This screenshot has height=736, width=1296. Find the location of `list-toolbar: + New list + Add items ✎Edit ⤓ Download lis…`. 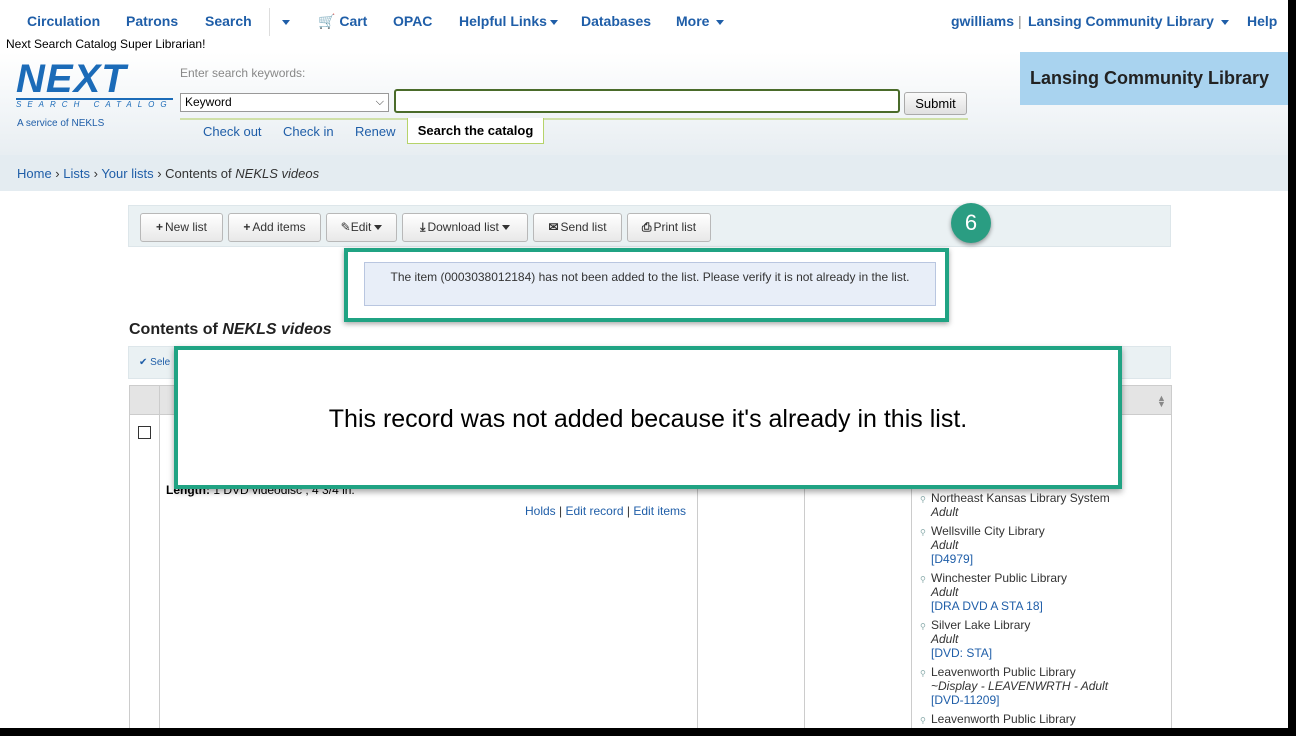

list-toolbar: + New list + Add items ✎Edit ⤓ Download lis… is located at coordinates (649, 226).